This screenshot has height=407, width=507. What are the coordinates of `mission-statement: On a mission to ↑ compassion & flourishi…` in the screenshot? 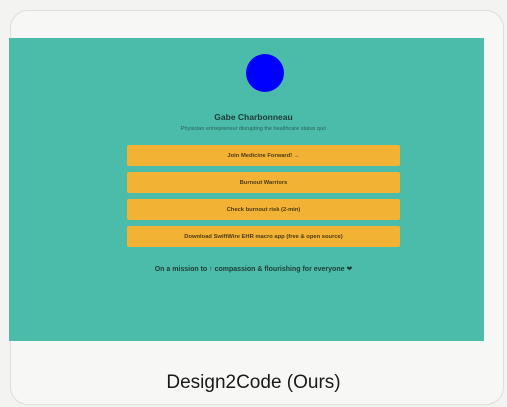 It's located at (253, 269).